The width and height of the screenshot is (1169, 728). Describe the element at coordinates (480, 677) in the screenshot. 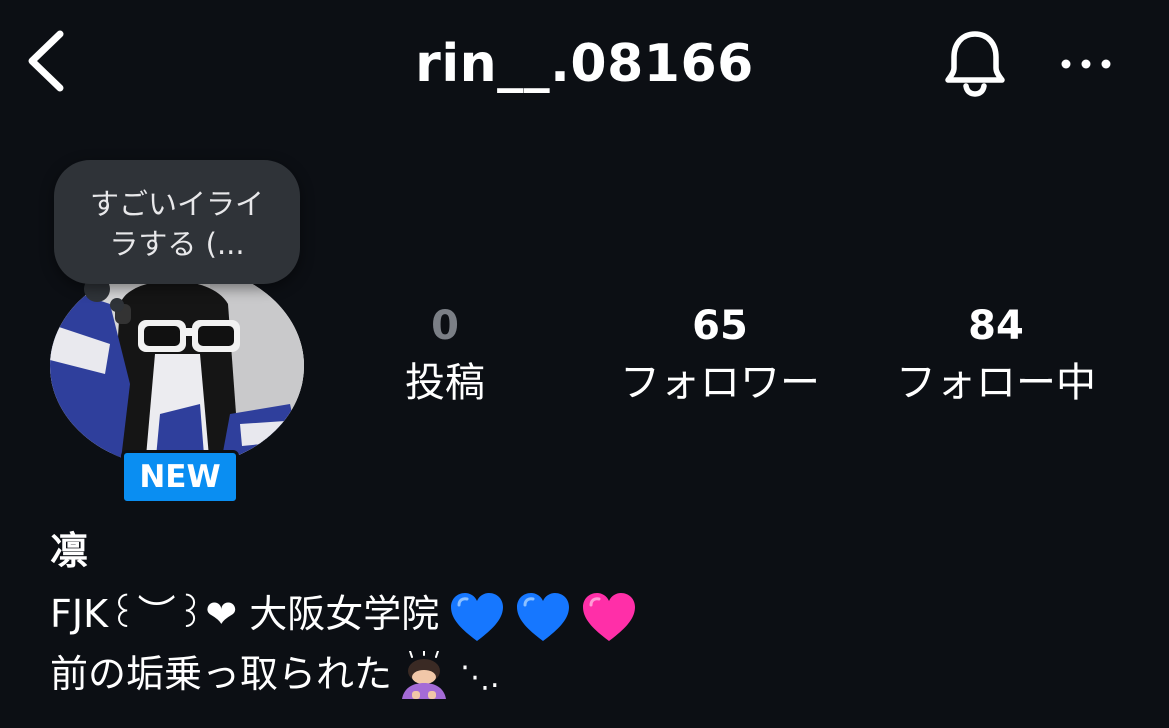

I see `bio-line-2-suffix: ⋱.` at that location.